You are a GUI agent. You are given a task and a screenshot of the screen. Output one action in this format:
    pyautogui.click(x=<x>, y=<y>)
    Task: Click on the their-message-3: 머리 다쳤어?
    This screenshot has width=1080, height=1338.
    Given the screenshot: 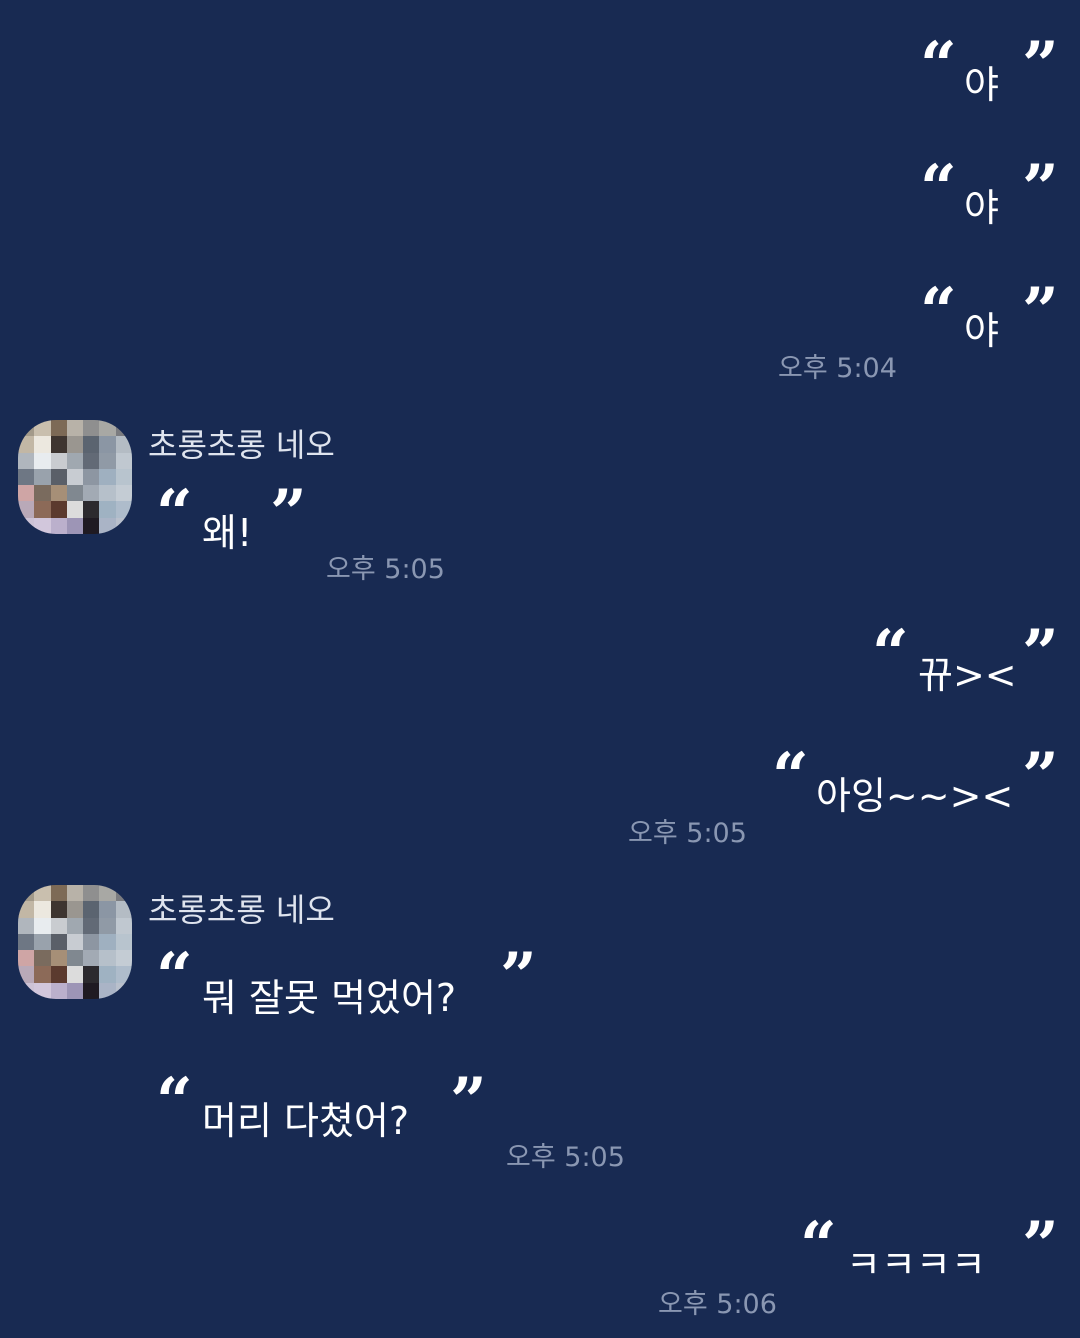 What is the action you would take?
    pyautogui.click(x=305, y=1121)
    